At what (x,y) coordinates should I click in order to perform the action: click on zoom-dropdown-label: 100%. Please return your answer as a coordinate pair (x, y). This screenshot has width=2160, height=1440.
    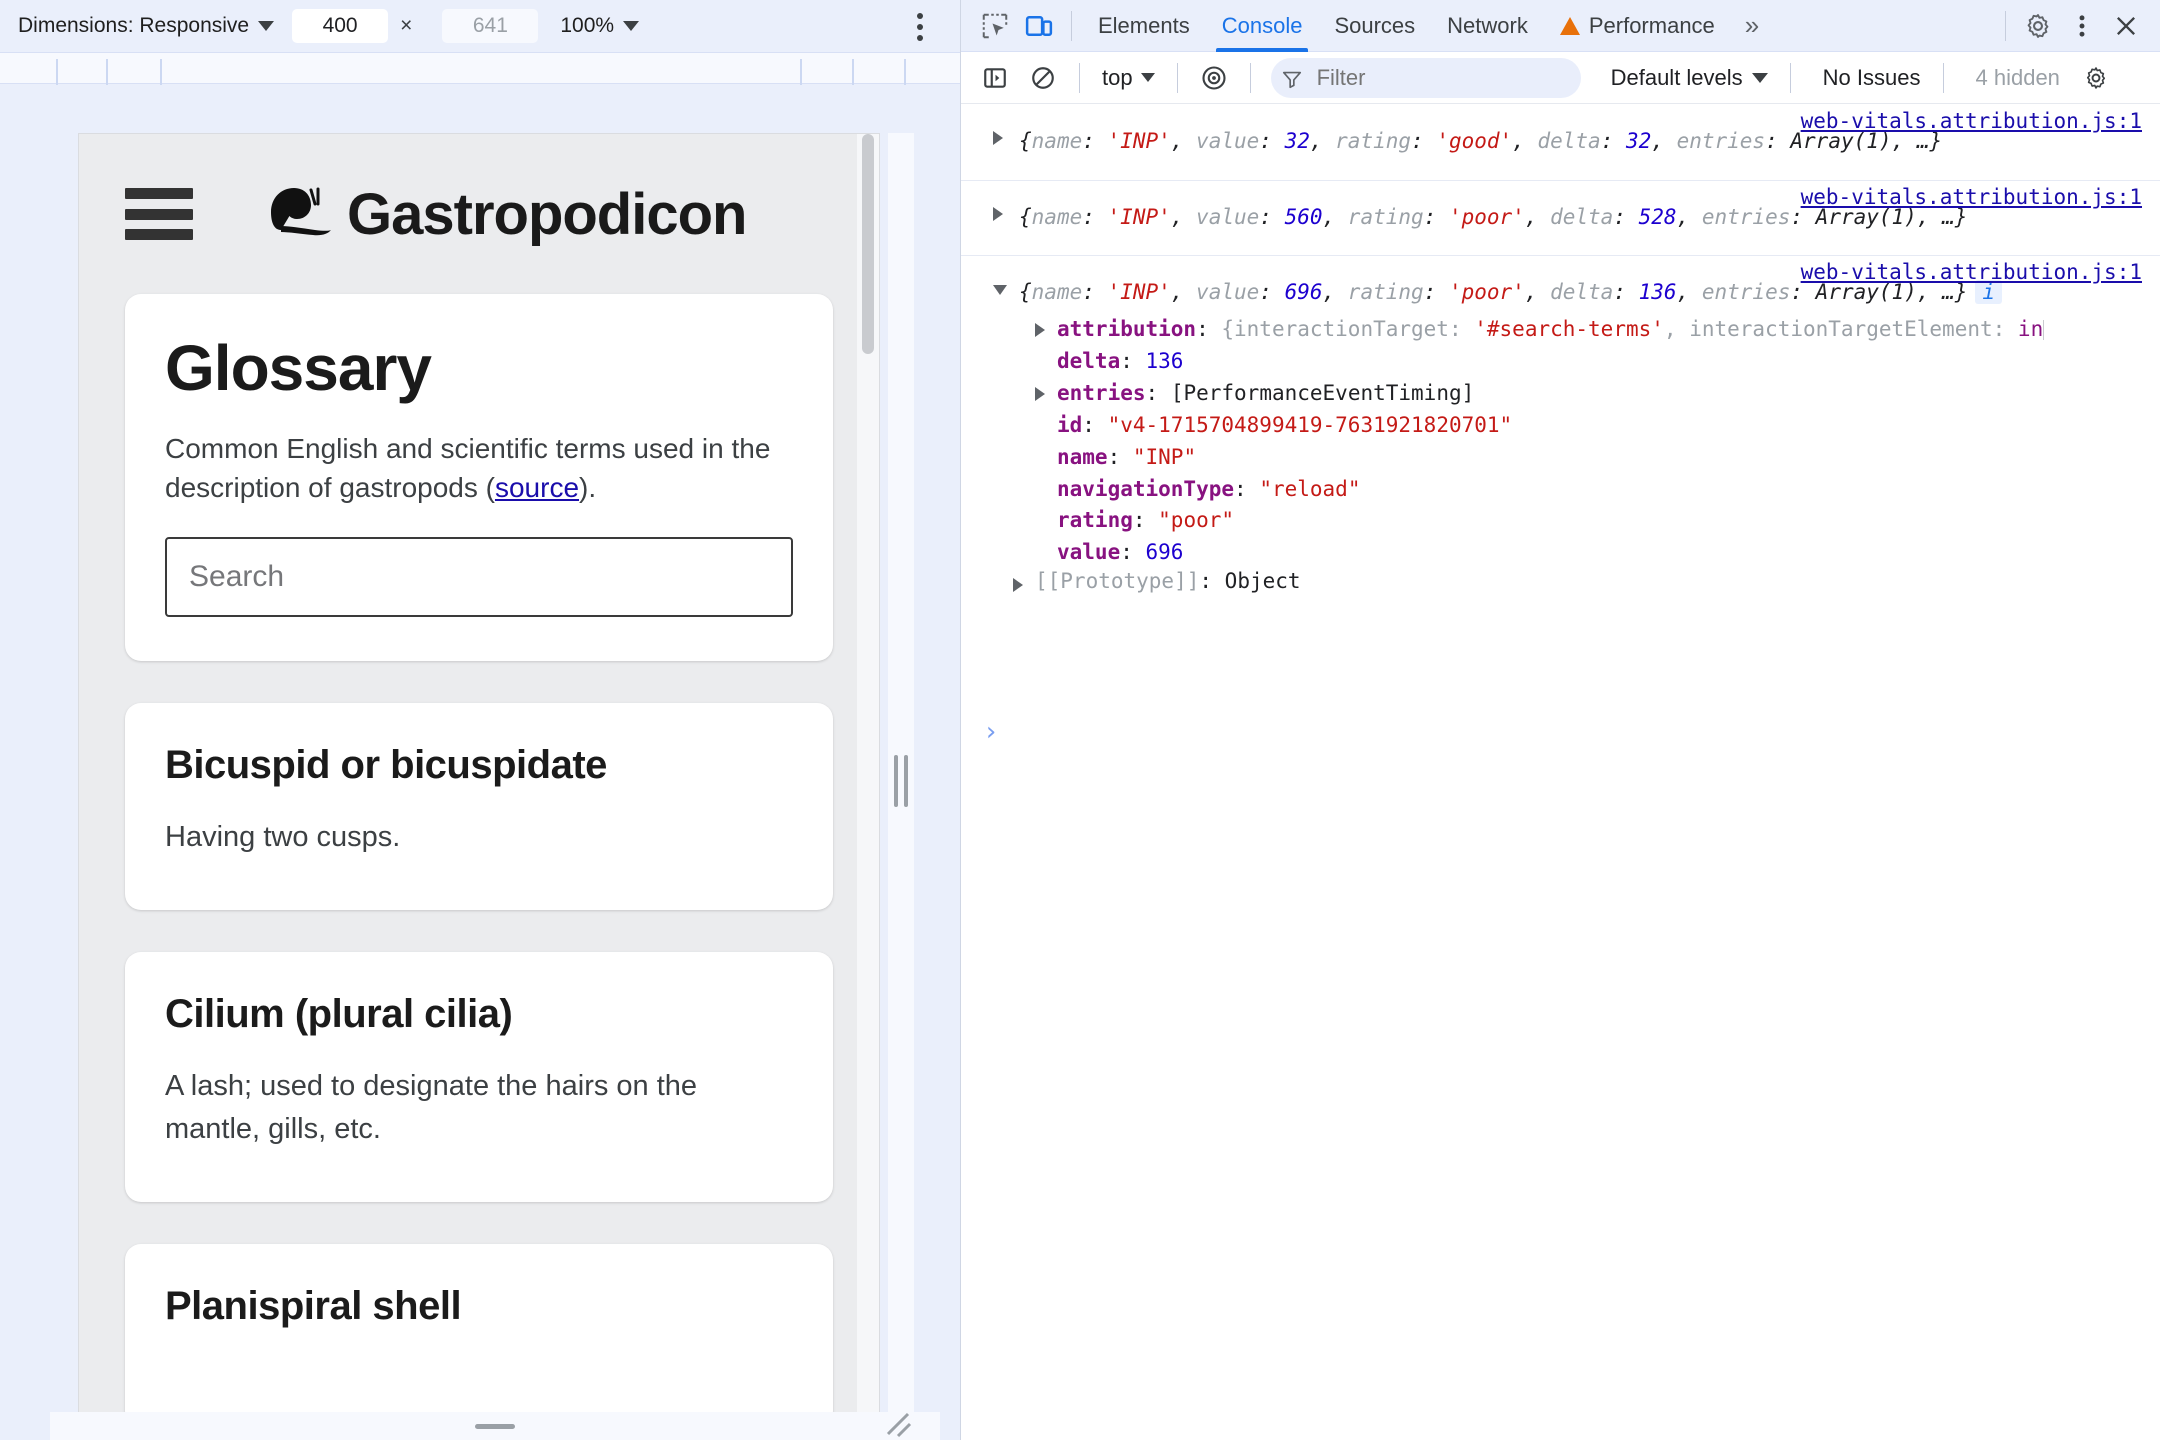
    Looking at the image, I should click on (587, 26).